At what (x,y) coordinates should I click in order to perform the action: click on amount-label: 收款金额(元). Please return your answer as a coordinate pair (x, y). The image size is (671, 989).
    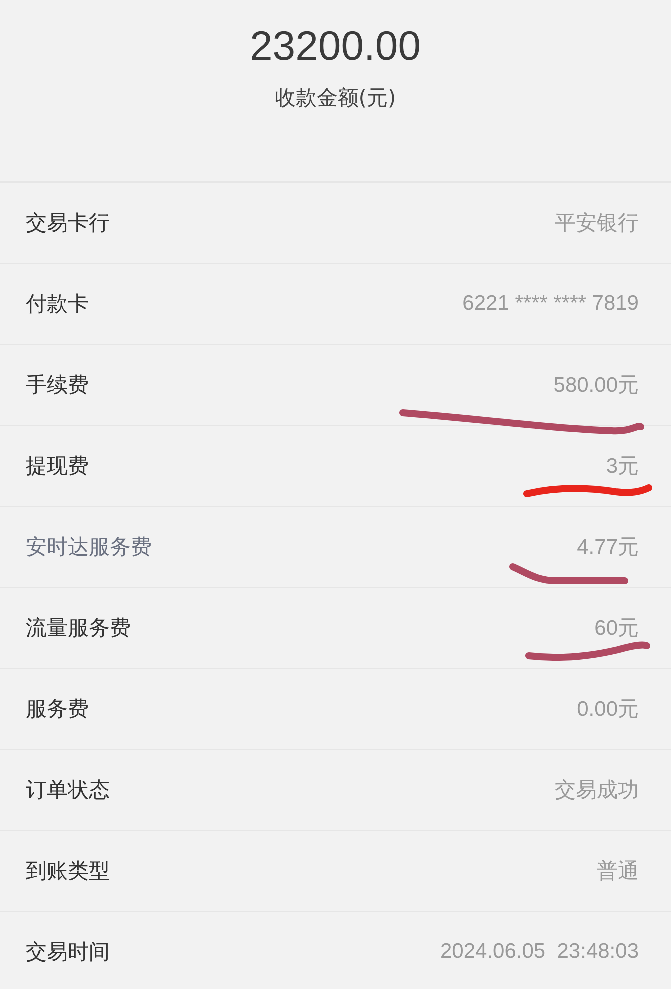
    Looking at the image, I should click on (335, 98).